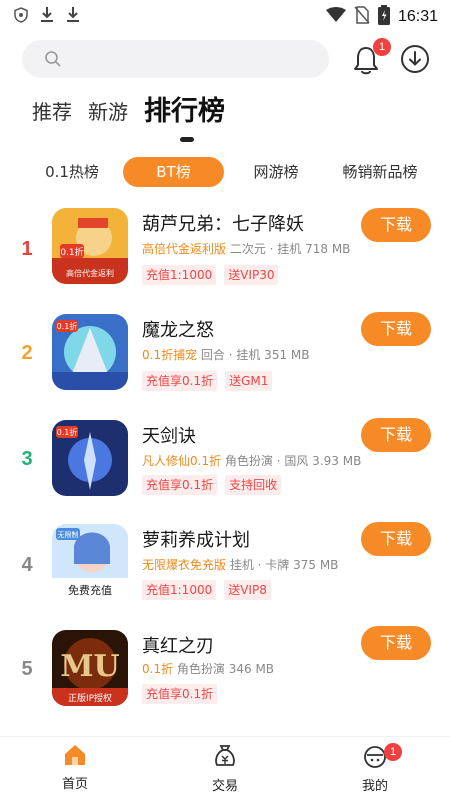 This screenshot has height=800, width=450. I want to click on nav-home-label: 首页, so click(74, 784).